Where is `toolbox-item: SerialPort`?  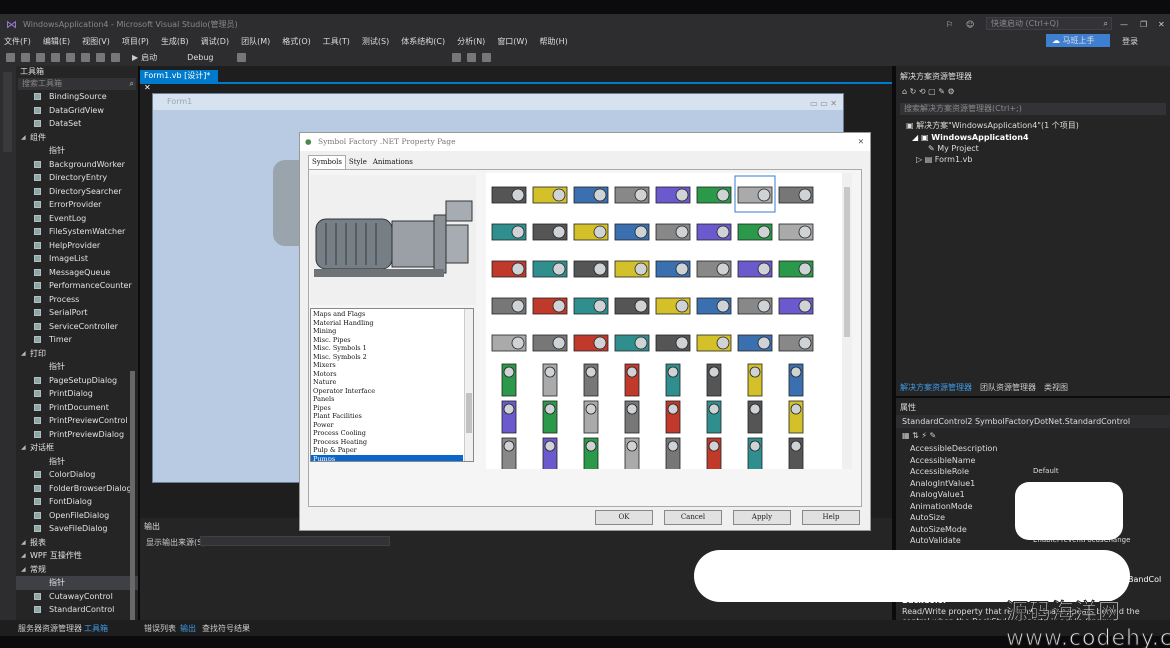 toolbox-item: SerialPort is located at coordinates (77, 313).